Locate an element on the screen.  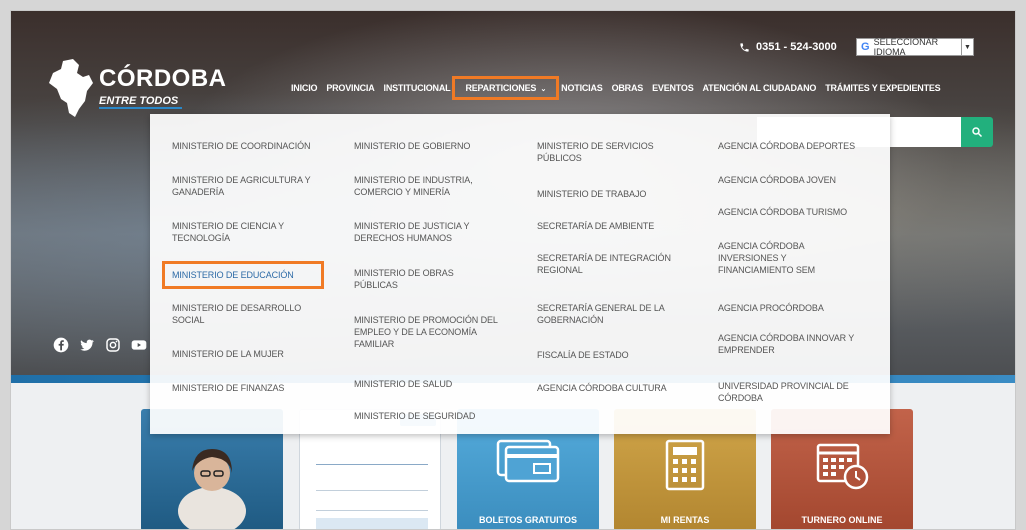
dropdown-item: MINISTERIO DE TRABAJO is located at coordinates (617, 194).